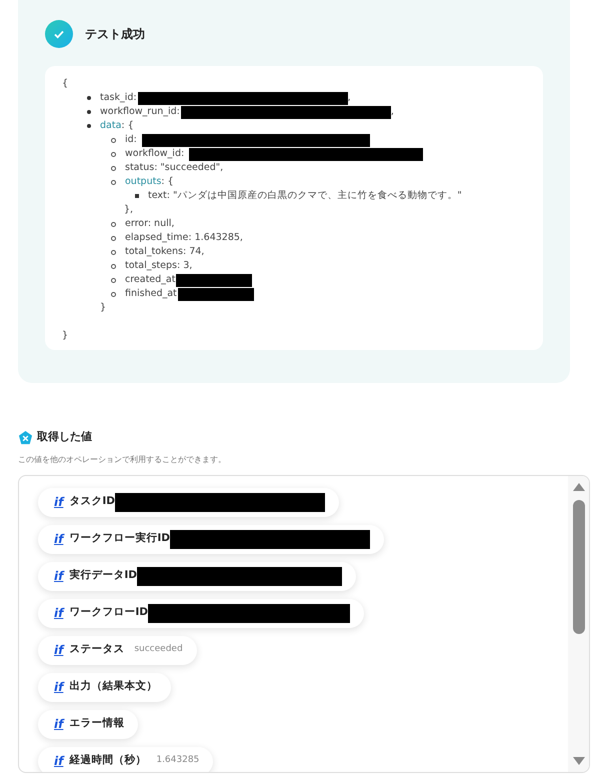  What do you see at coordinates (578, 567) in the screenshot?
I see `scrollbar-thumb` at bounding box center [578, 567].